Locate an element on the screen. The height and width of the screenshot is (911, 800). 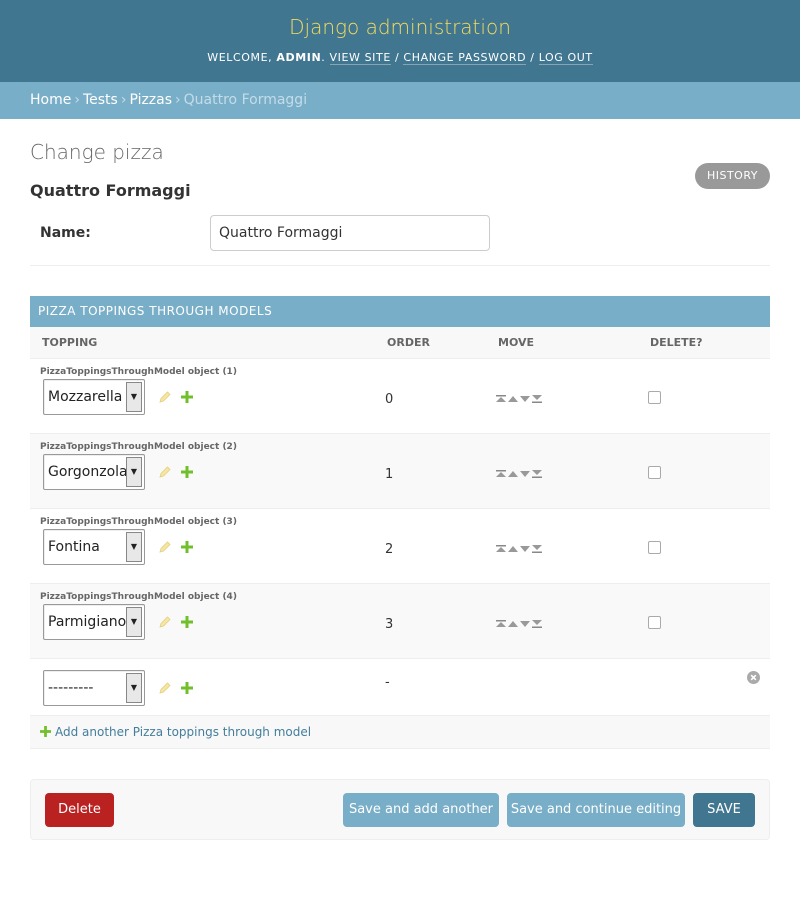
history-button: History is located at coordinates (732, 176).